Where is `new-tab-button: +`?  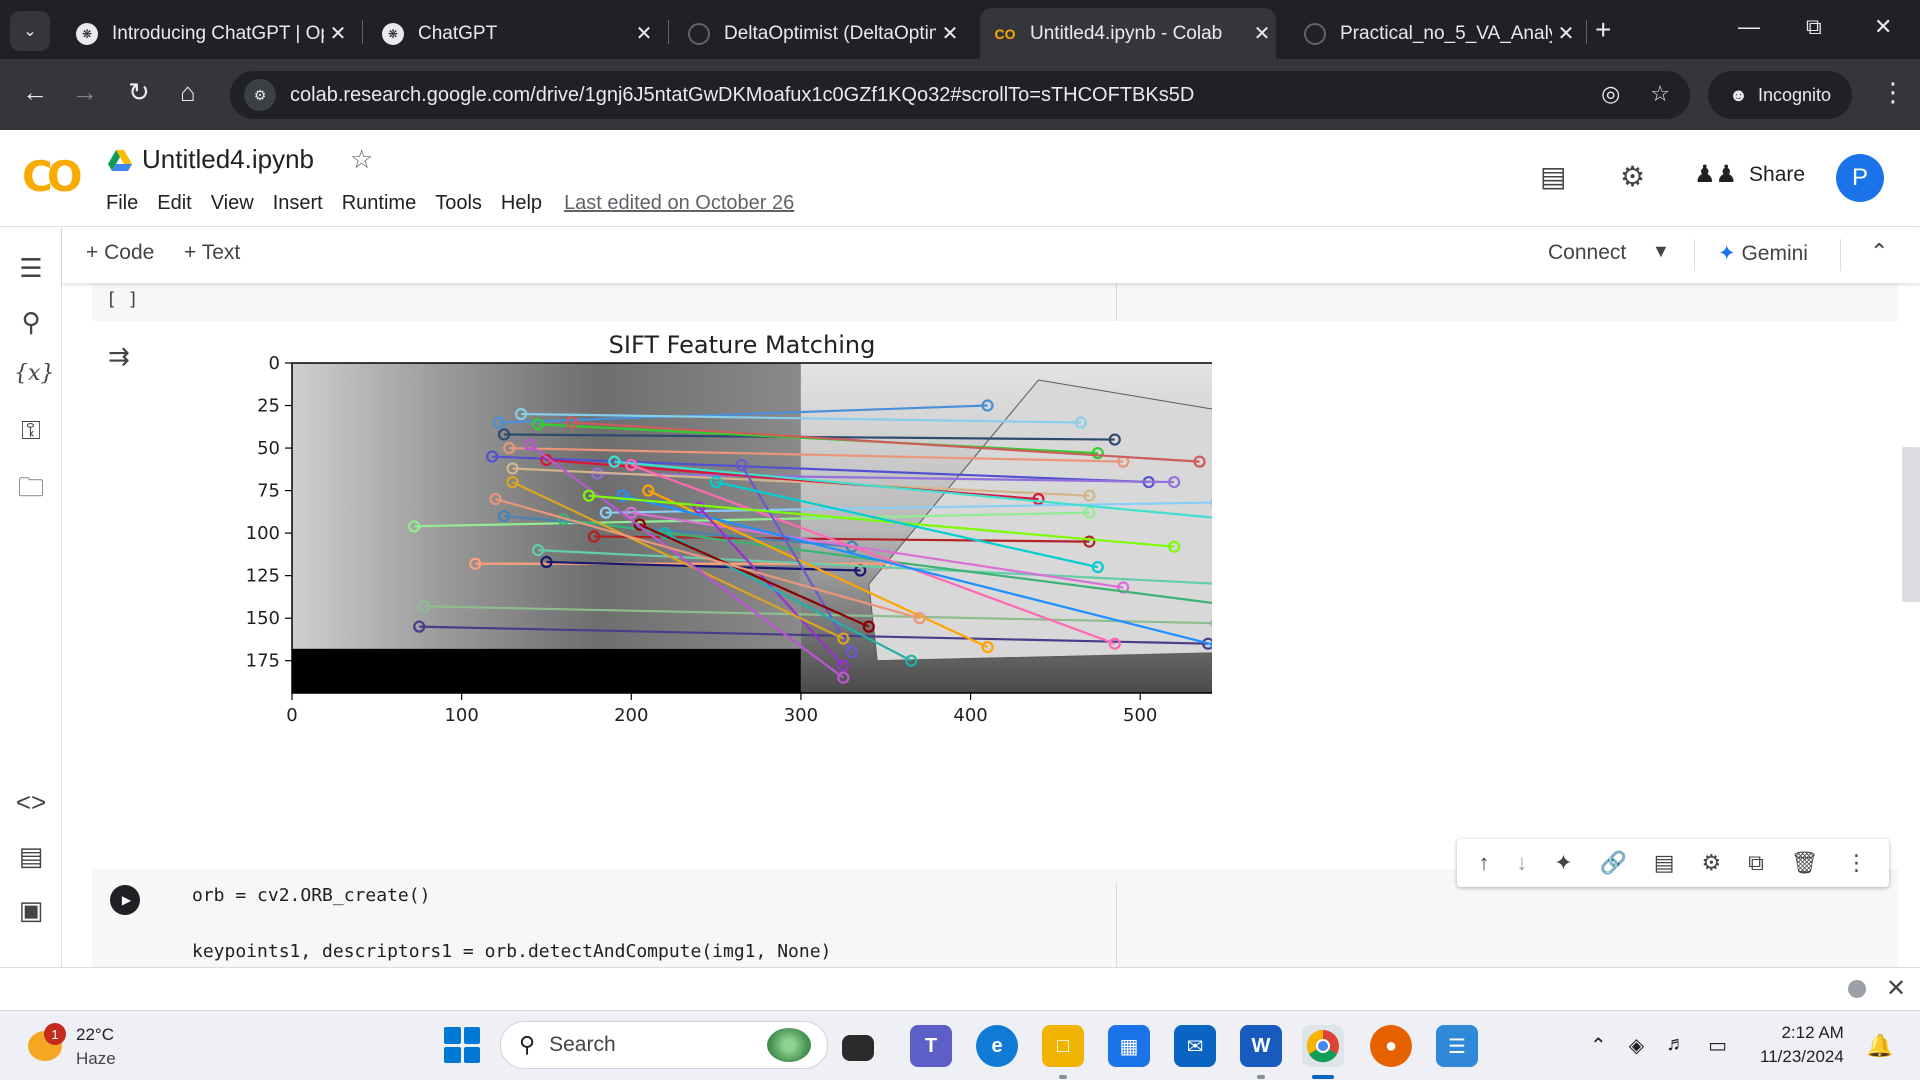 new-tab-button: + is located at coordinates (1603, 30).